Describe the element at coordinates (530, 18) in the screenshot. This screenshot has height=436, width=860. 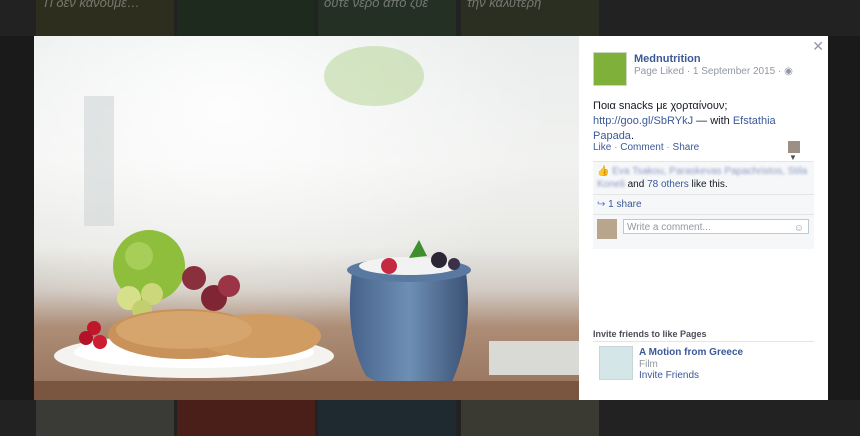
I see `background-tile: την καλύτερη` at that location.